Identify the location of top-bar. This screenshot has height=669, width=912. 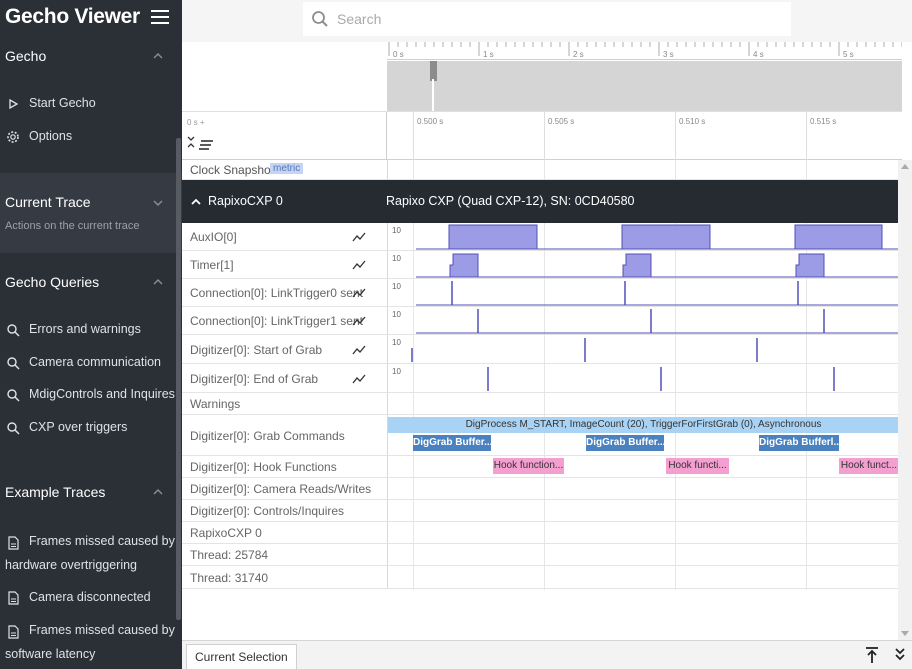
(547, 21).